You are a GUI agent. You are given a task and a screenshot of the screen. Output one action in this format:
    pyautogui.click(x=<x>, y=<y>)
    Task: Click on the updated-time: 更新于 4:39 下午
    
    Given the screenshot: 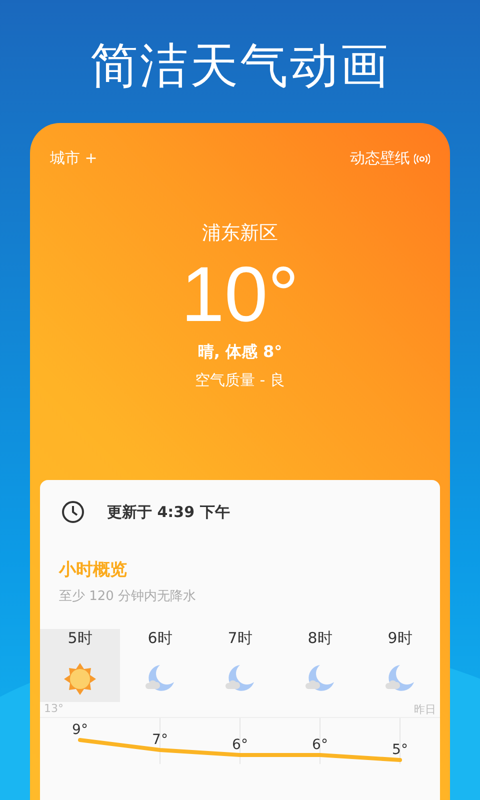 What is the action you would take?
    pyautogui.click(x=168, y=512)
    